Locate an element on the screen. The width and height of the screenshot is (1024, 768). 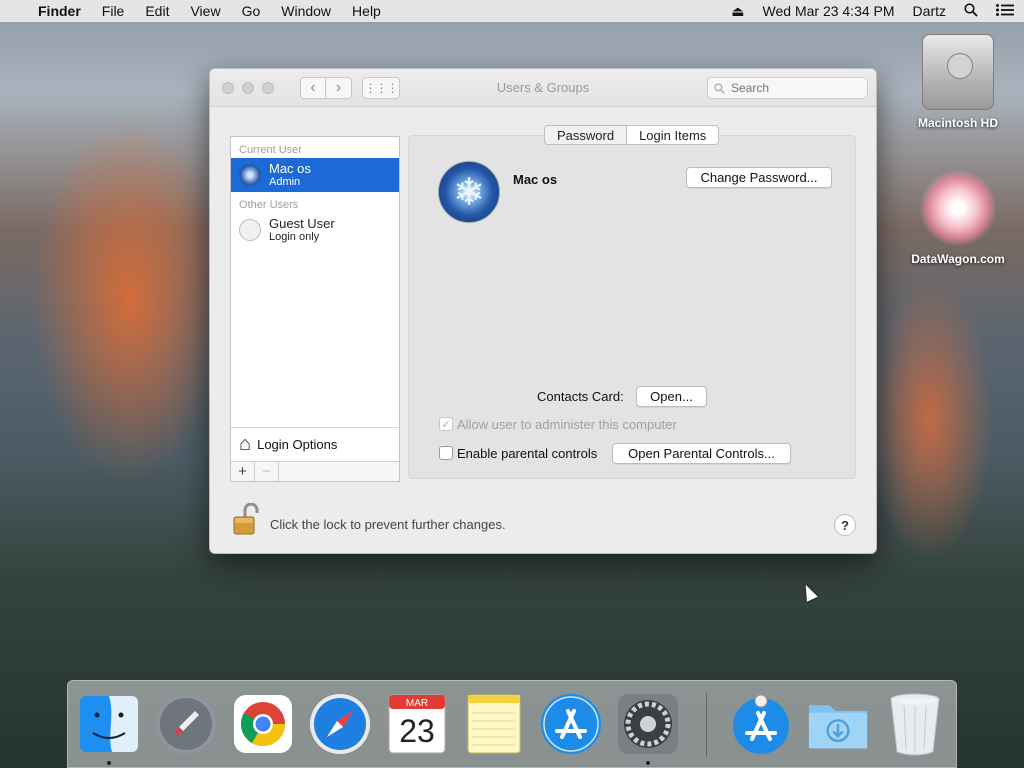
menu-clock: Wed Mar 23 4:34 PM is located at coordinates (829, 11).